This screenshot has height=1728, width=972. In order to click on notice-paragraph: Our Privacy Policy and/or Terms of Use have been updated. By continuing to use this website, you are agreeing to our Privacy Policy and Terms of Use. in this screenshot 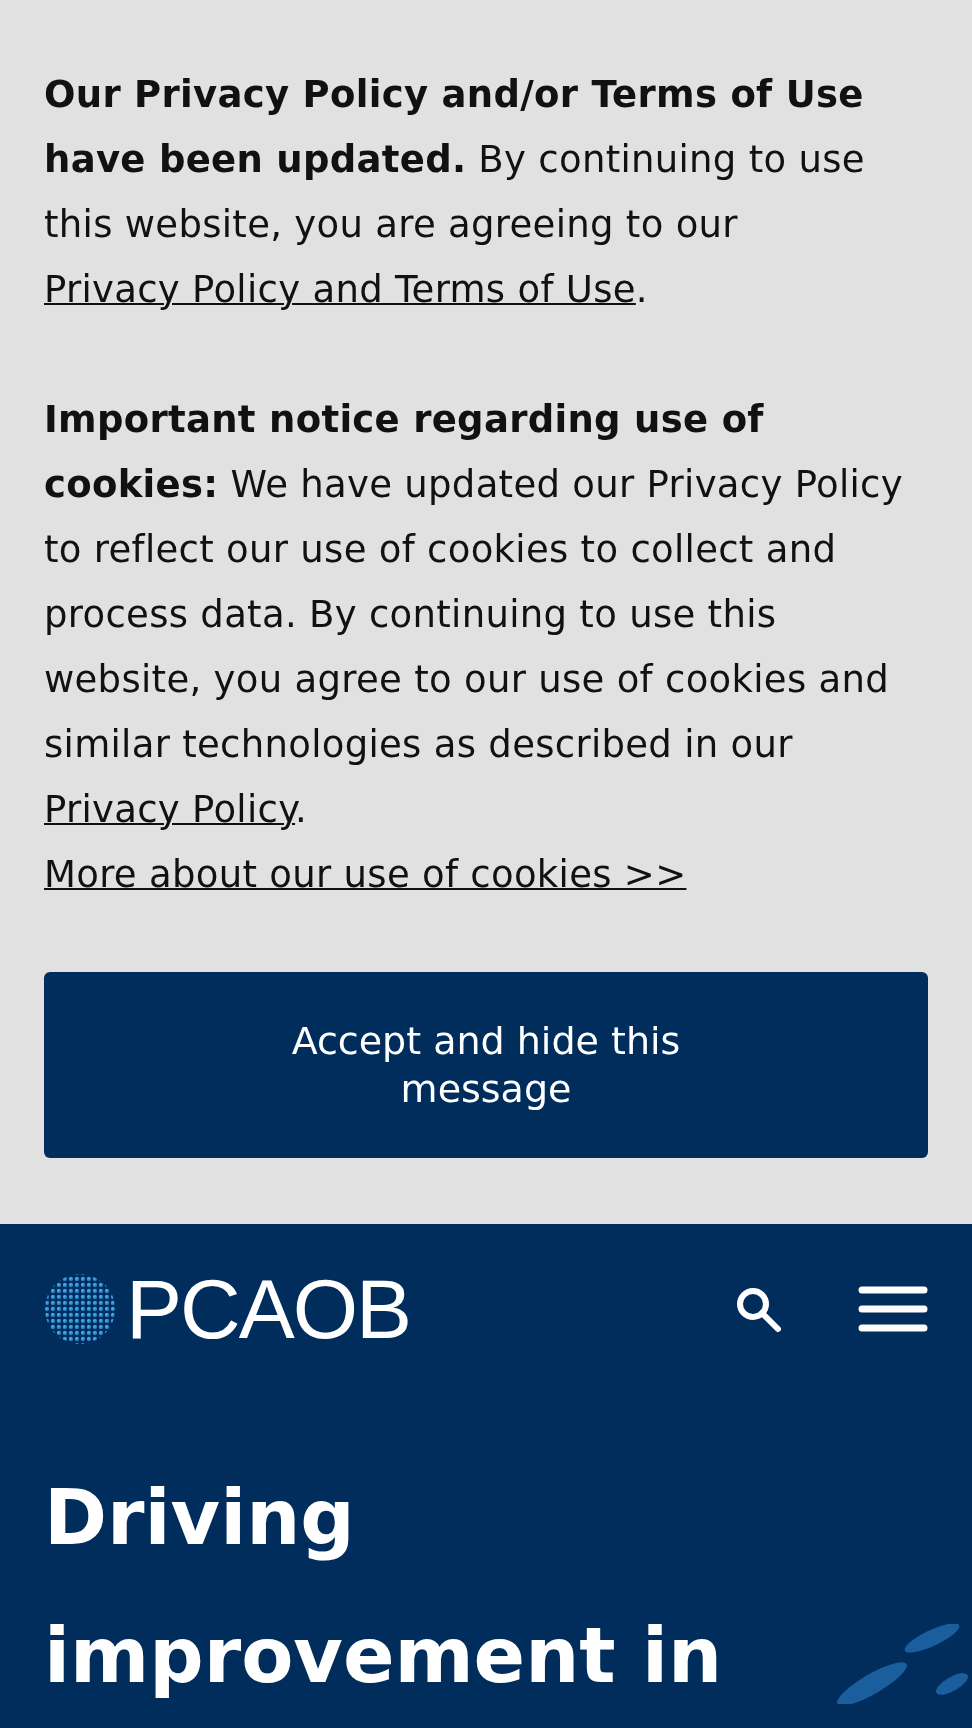, I will do `click(455, 192)`.